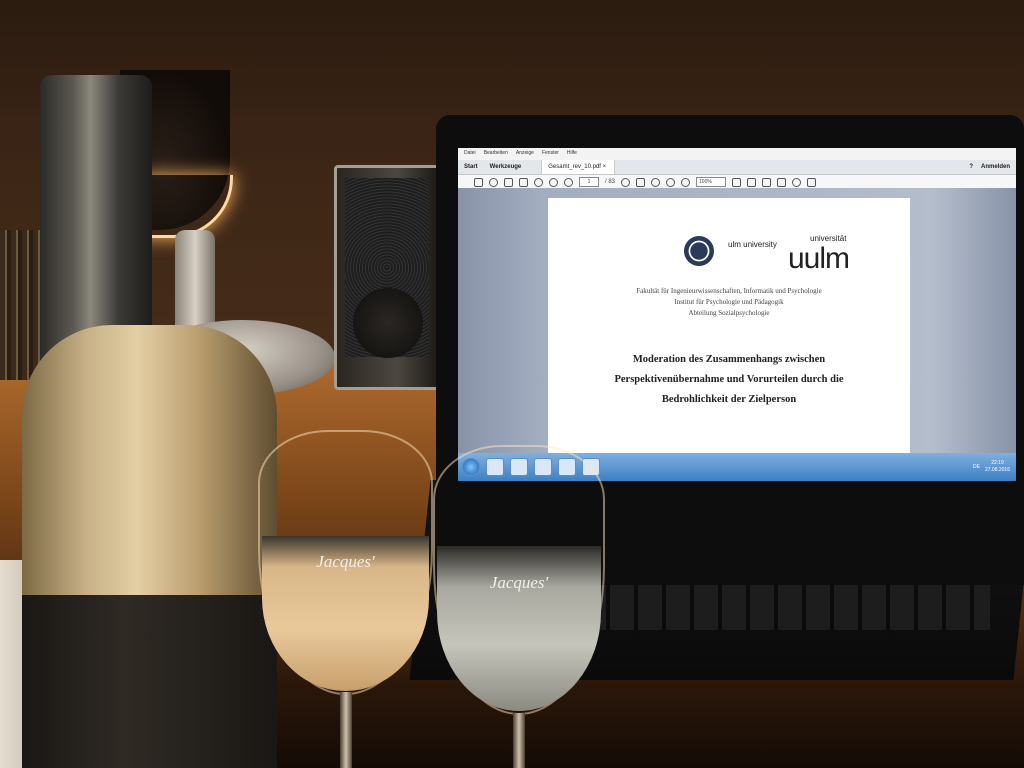 This screenshot has width=1024, height=768. What do you see at coordinates (471, 167) in the screenshot?
I see `tab-start: Start` at bounding box center [471, 167].